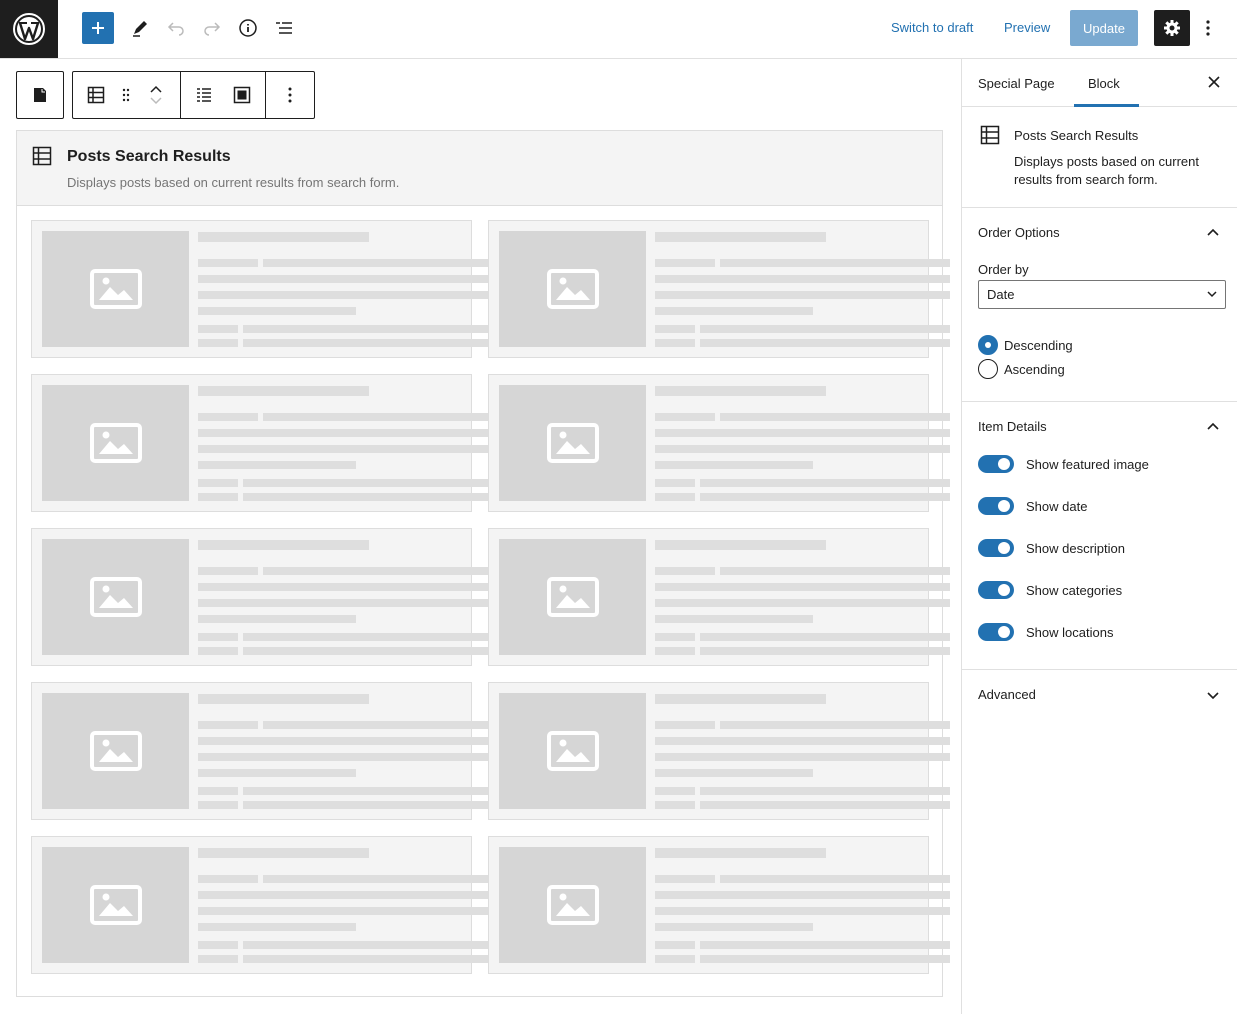 The width and height of the screenshot is (1237, 1014). What do you see at coordinates (1007, 694) in the screenshot?
I see `advanced-toggle: Advanced` at bounding box center [1007, 694].